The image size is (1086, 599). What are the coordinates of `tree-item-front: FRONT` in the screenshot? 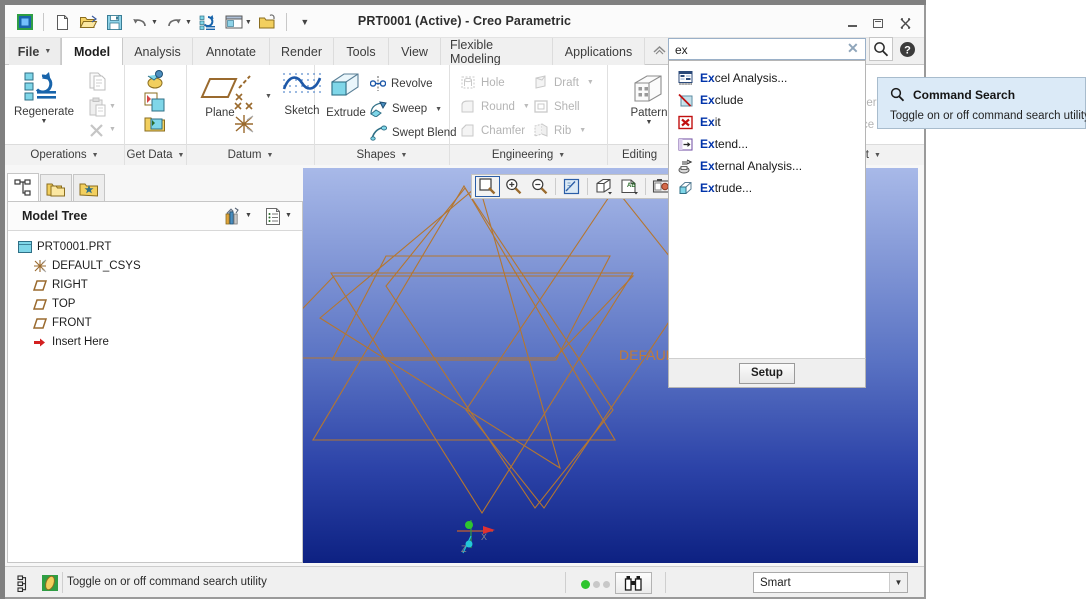 It's located at (167, 323).